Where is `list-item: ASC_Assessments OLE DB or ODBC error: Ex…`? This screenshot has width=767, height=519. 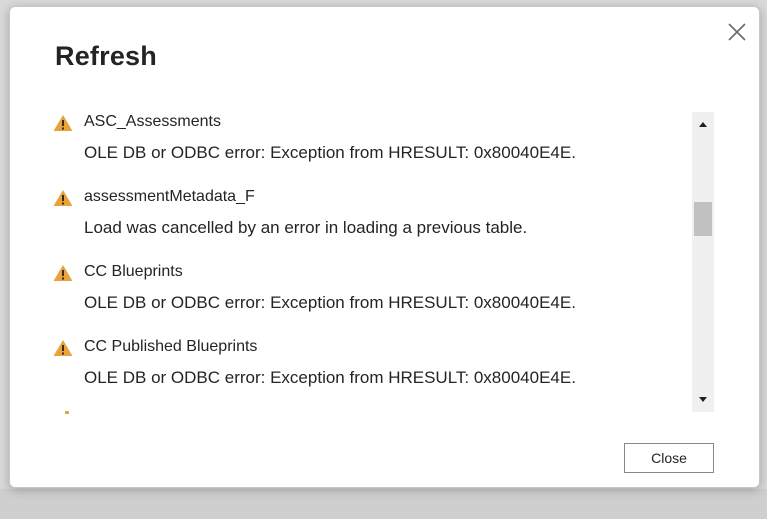
list-item: ASC_Assessments OLE DB or ODBC error: Ex… is located at coordinates (370, 143).